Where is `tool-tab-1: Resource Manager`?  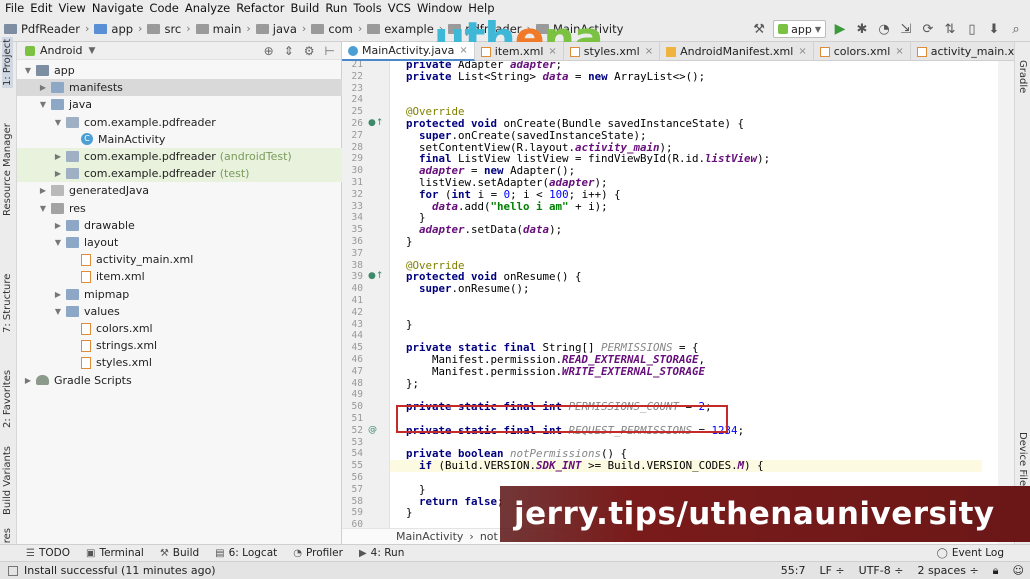
tool-tab-1: Resource Manager is located at coordinates (7, 169).